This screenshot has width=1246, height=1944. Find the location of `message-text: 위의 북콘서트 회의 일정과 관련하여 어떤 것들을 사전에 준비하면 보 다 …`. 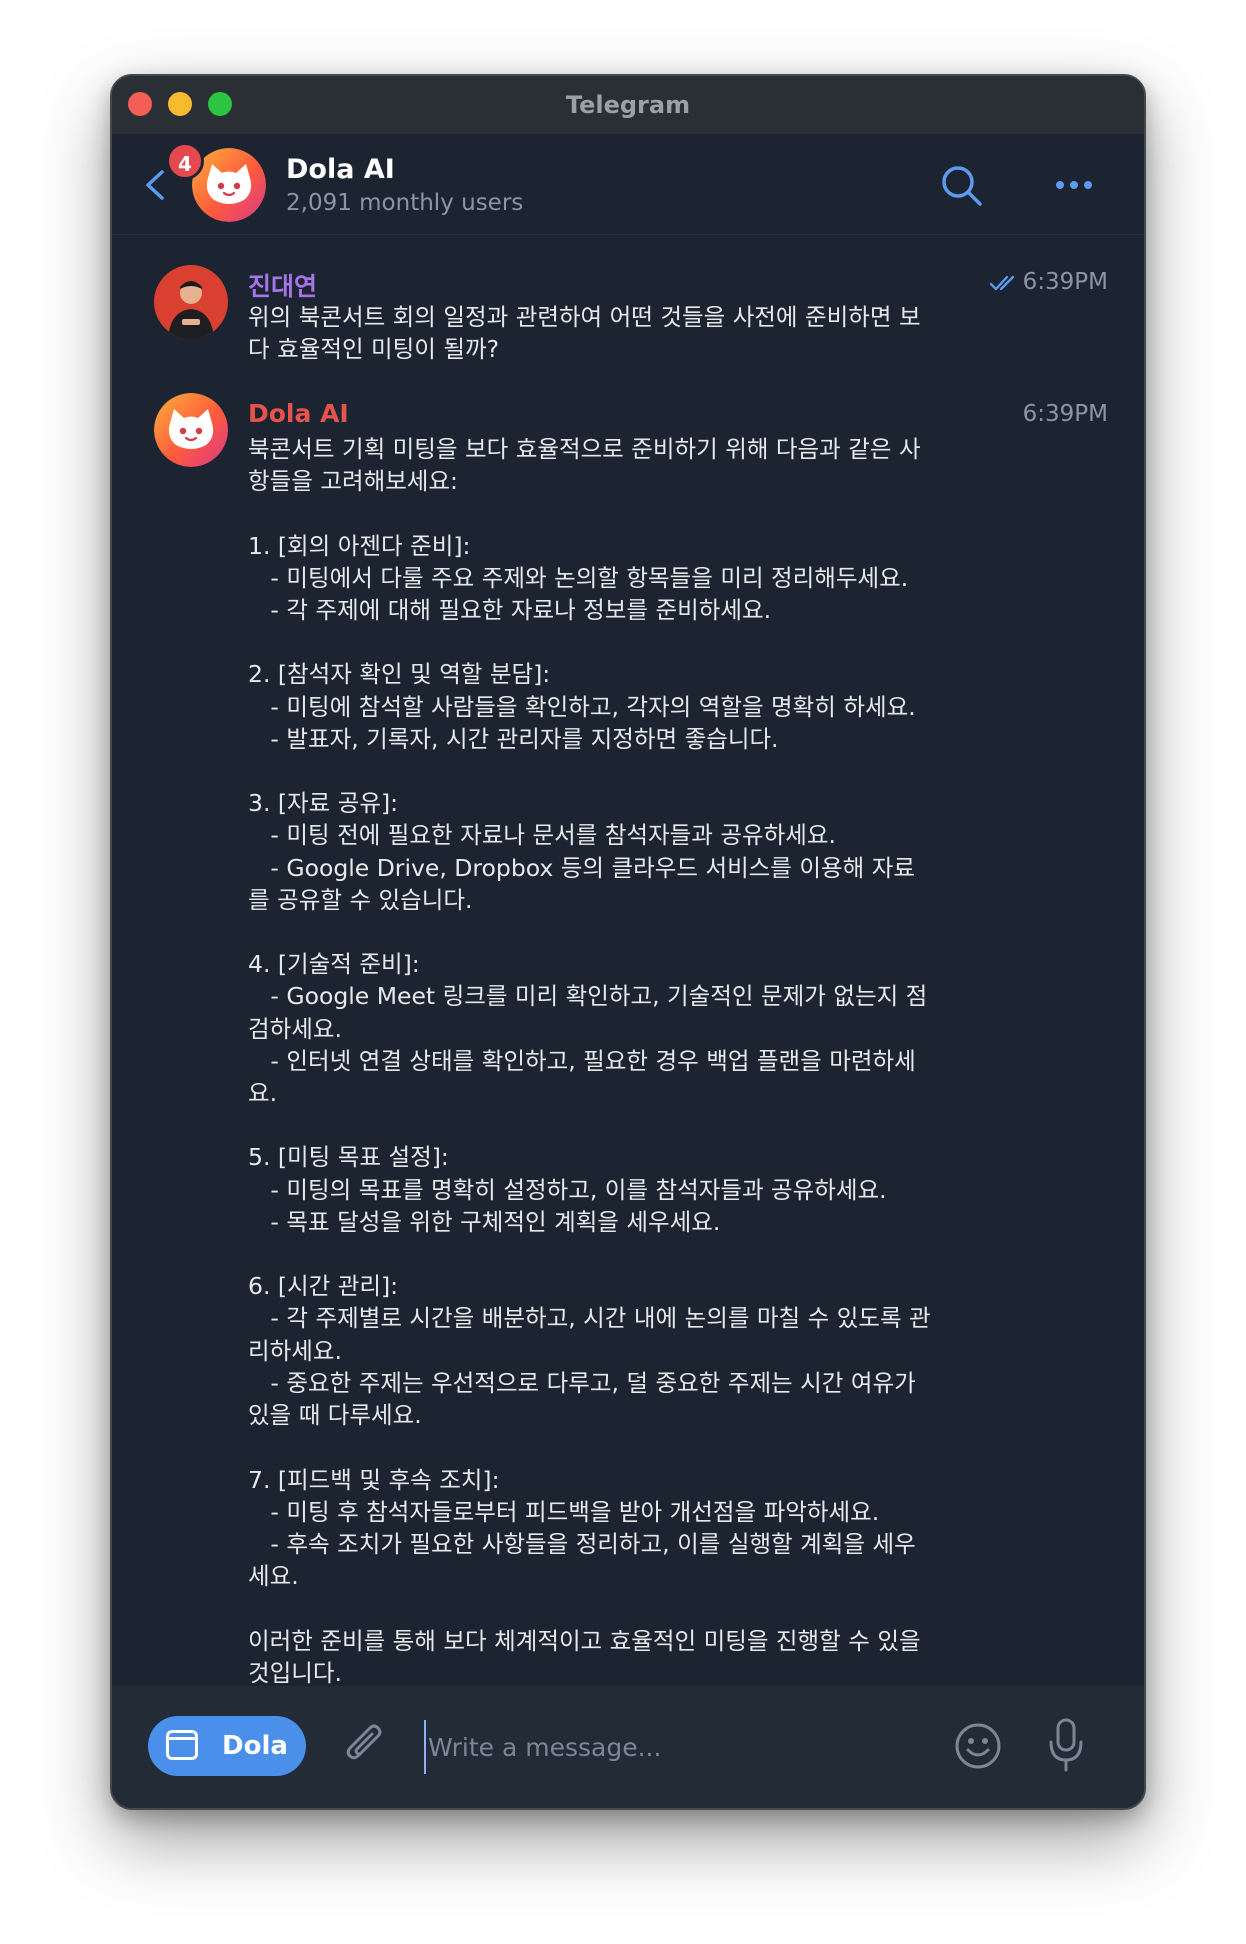

message-text: 위의 북콘서트 회의 일정과 관련하여 어떤 것들을 사전에 준비하면 보 다 … is located at coordinates (584, 333).